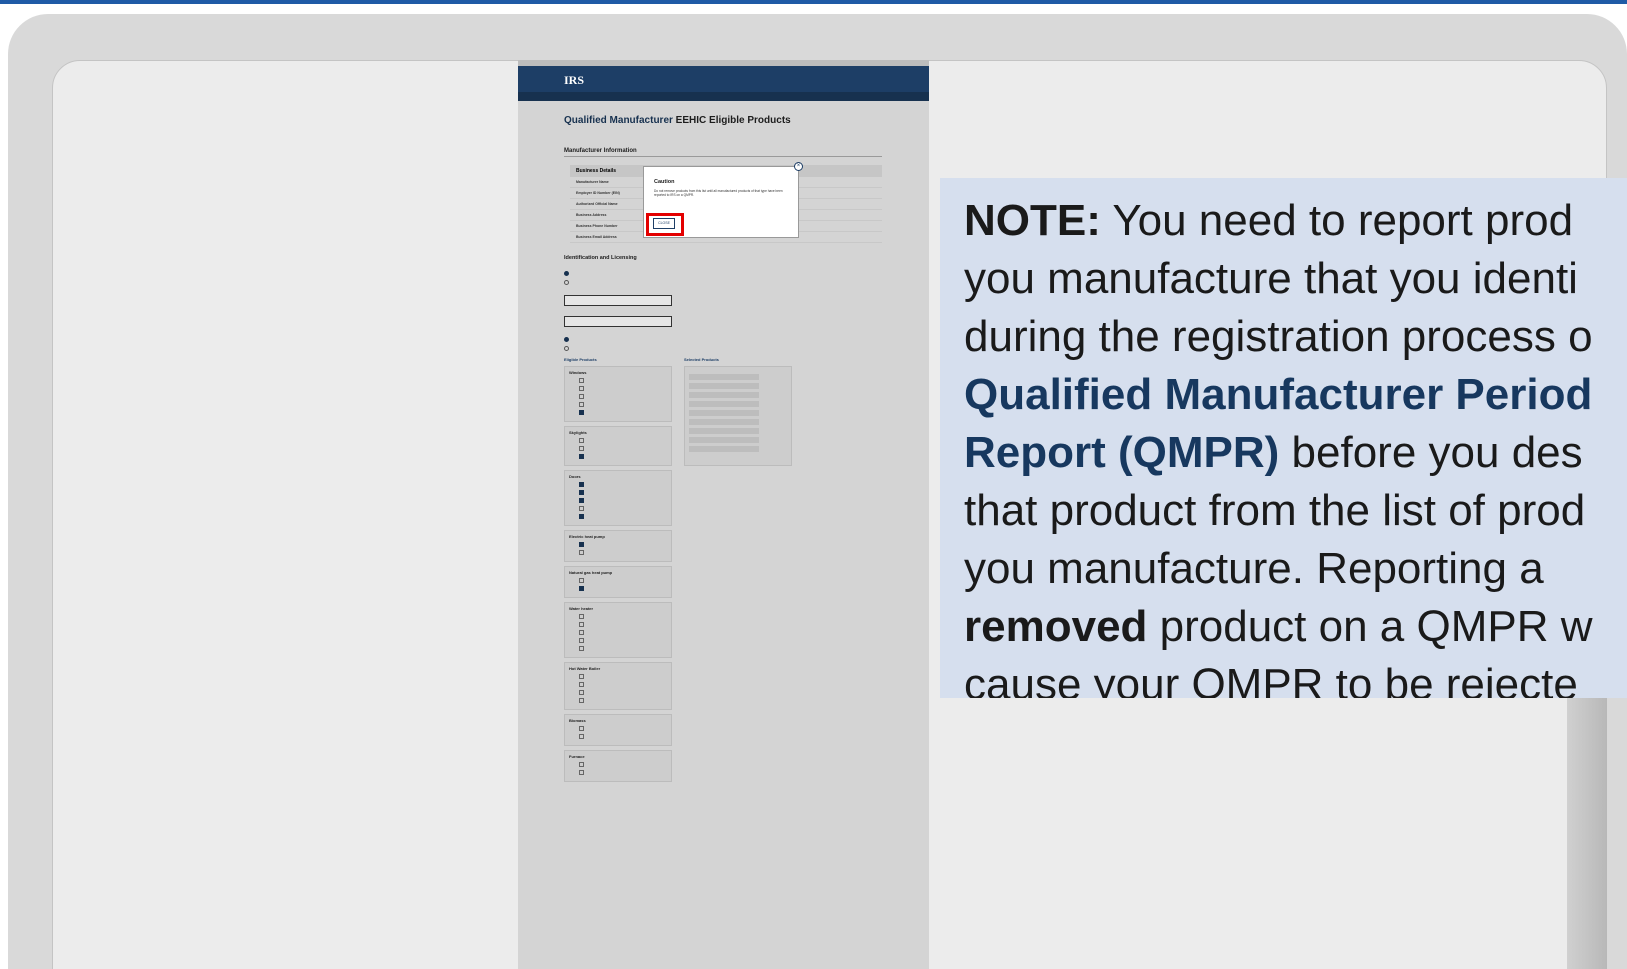  Describe the element at coordinates (798, 166) in the screenshot. I see `close-icon: ×` at that location.